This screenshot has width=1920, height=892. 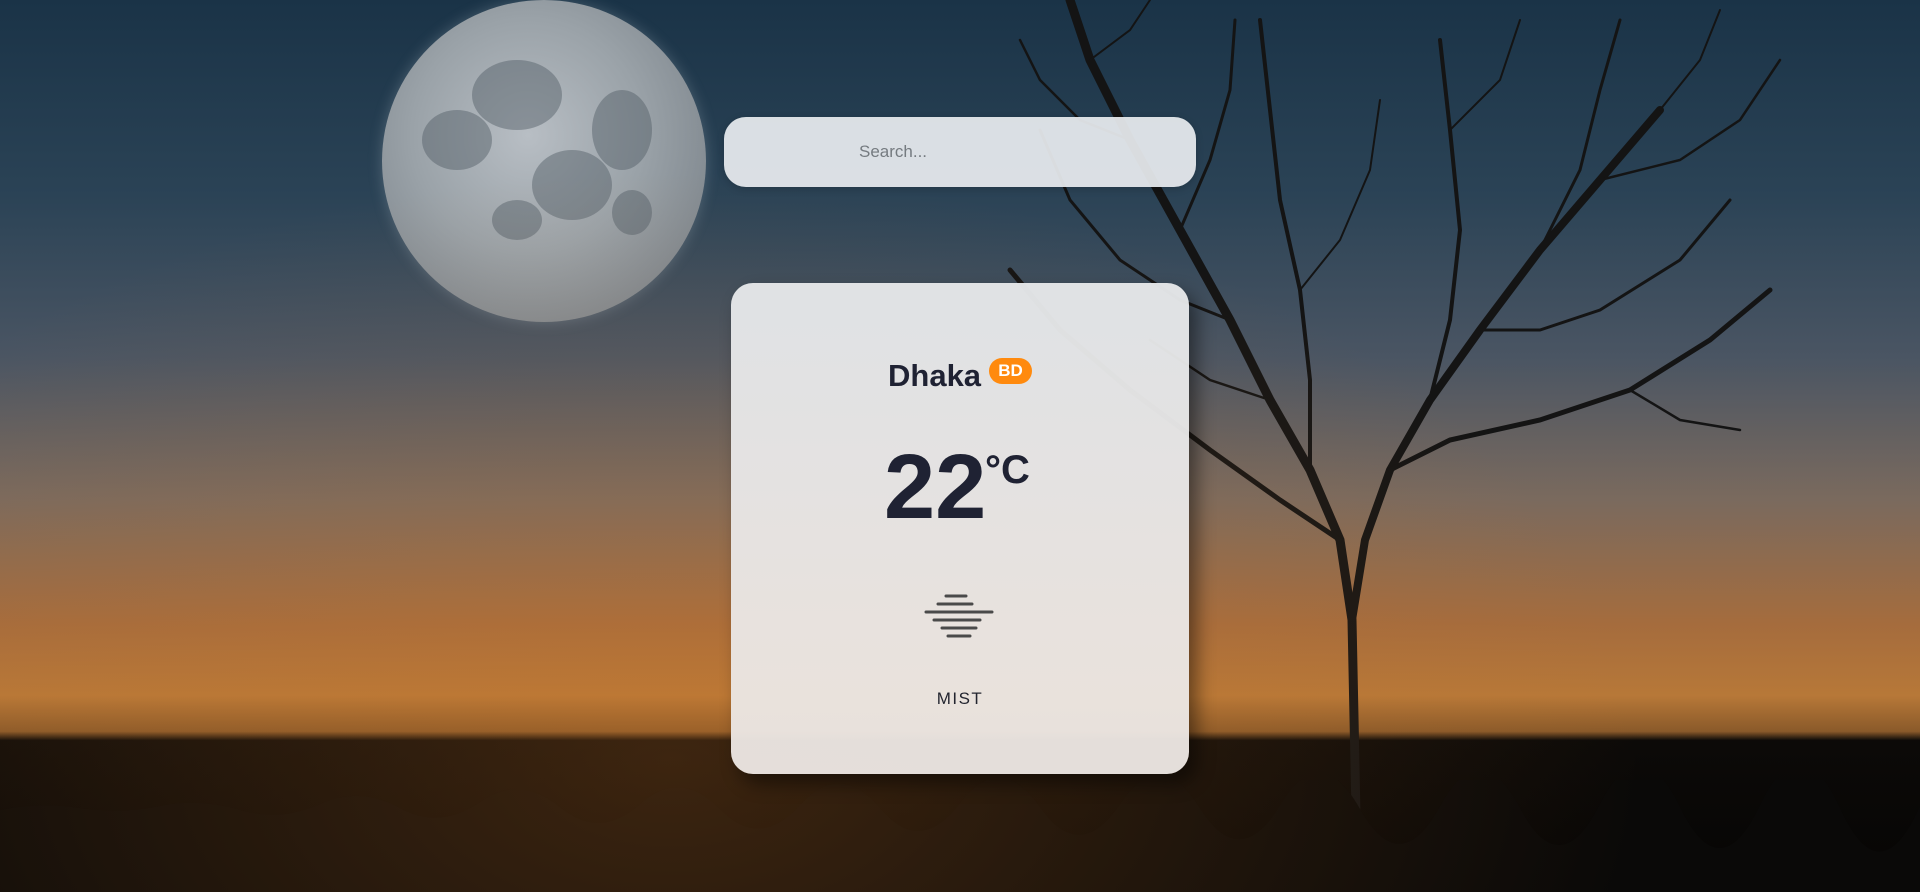 I want to click on search-box, so click(x=960, y=152).